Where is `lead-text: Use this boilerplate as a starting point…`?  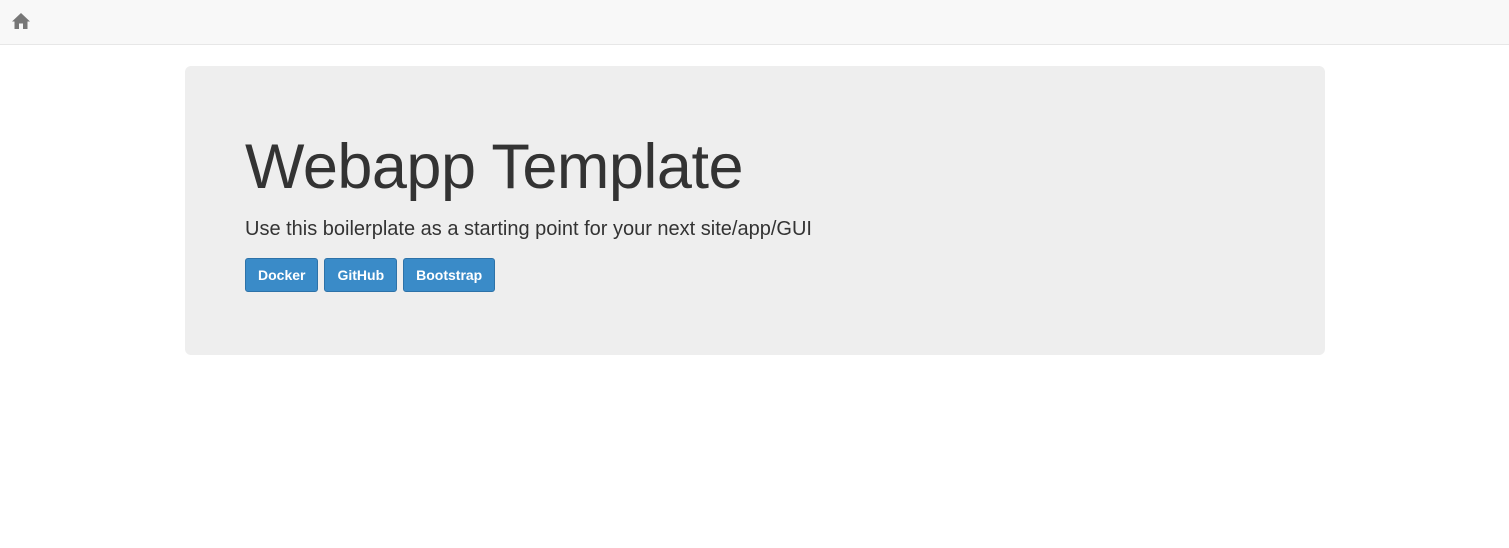
lead-text: Use this boilerplate as a starting point… is located at coordinates (528, 229).